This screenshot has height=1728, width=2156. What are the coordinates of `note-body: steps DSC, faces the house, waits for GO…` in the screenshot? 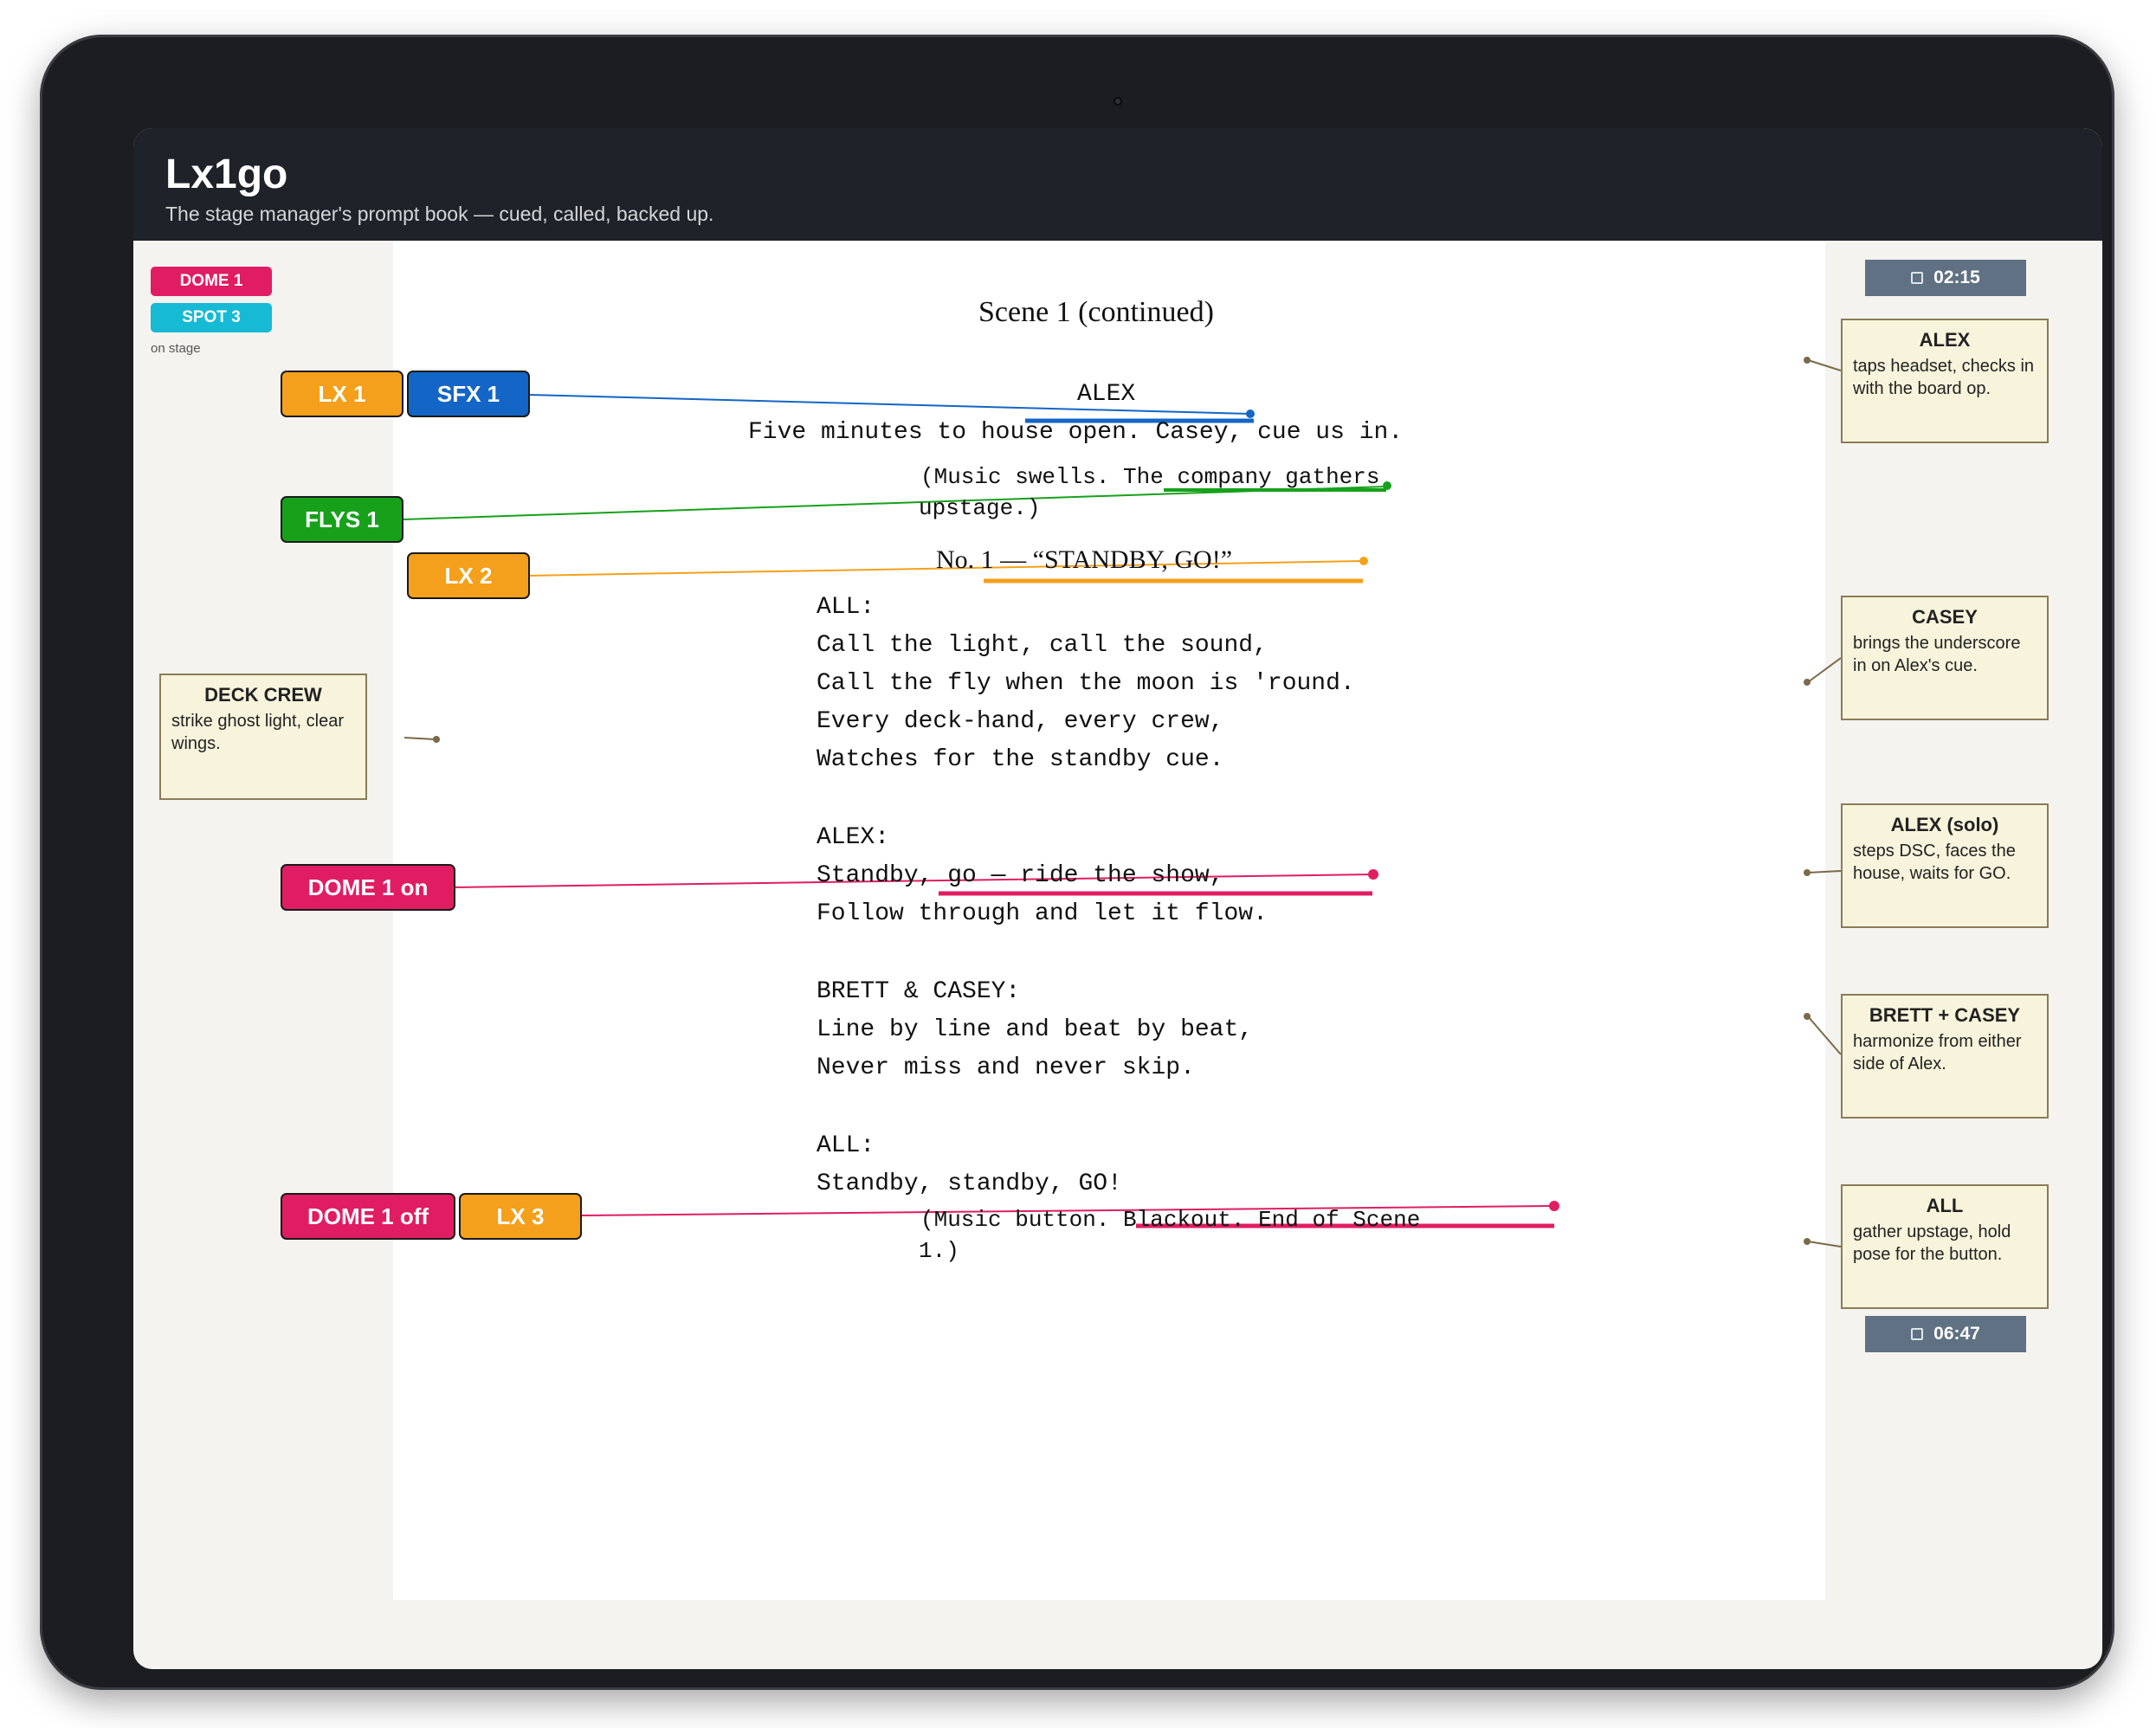 It's located at (1935, 862).